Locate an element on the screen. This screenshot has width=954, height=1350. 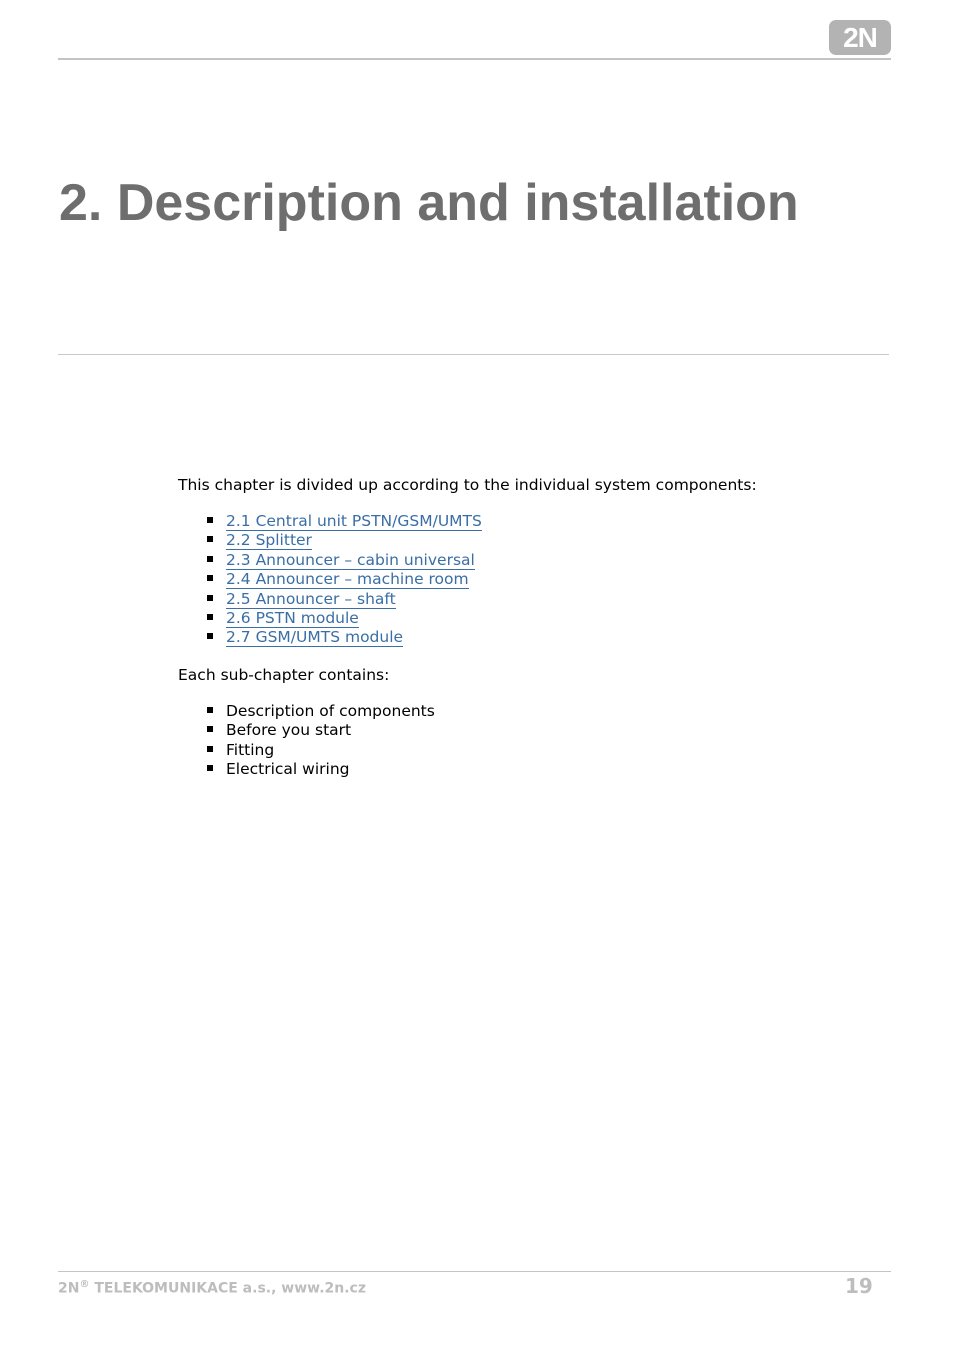
list-item: Electrical wiring is located at coordinates (542, 769).